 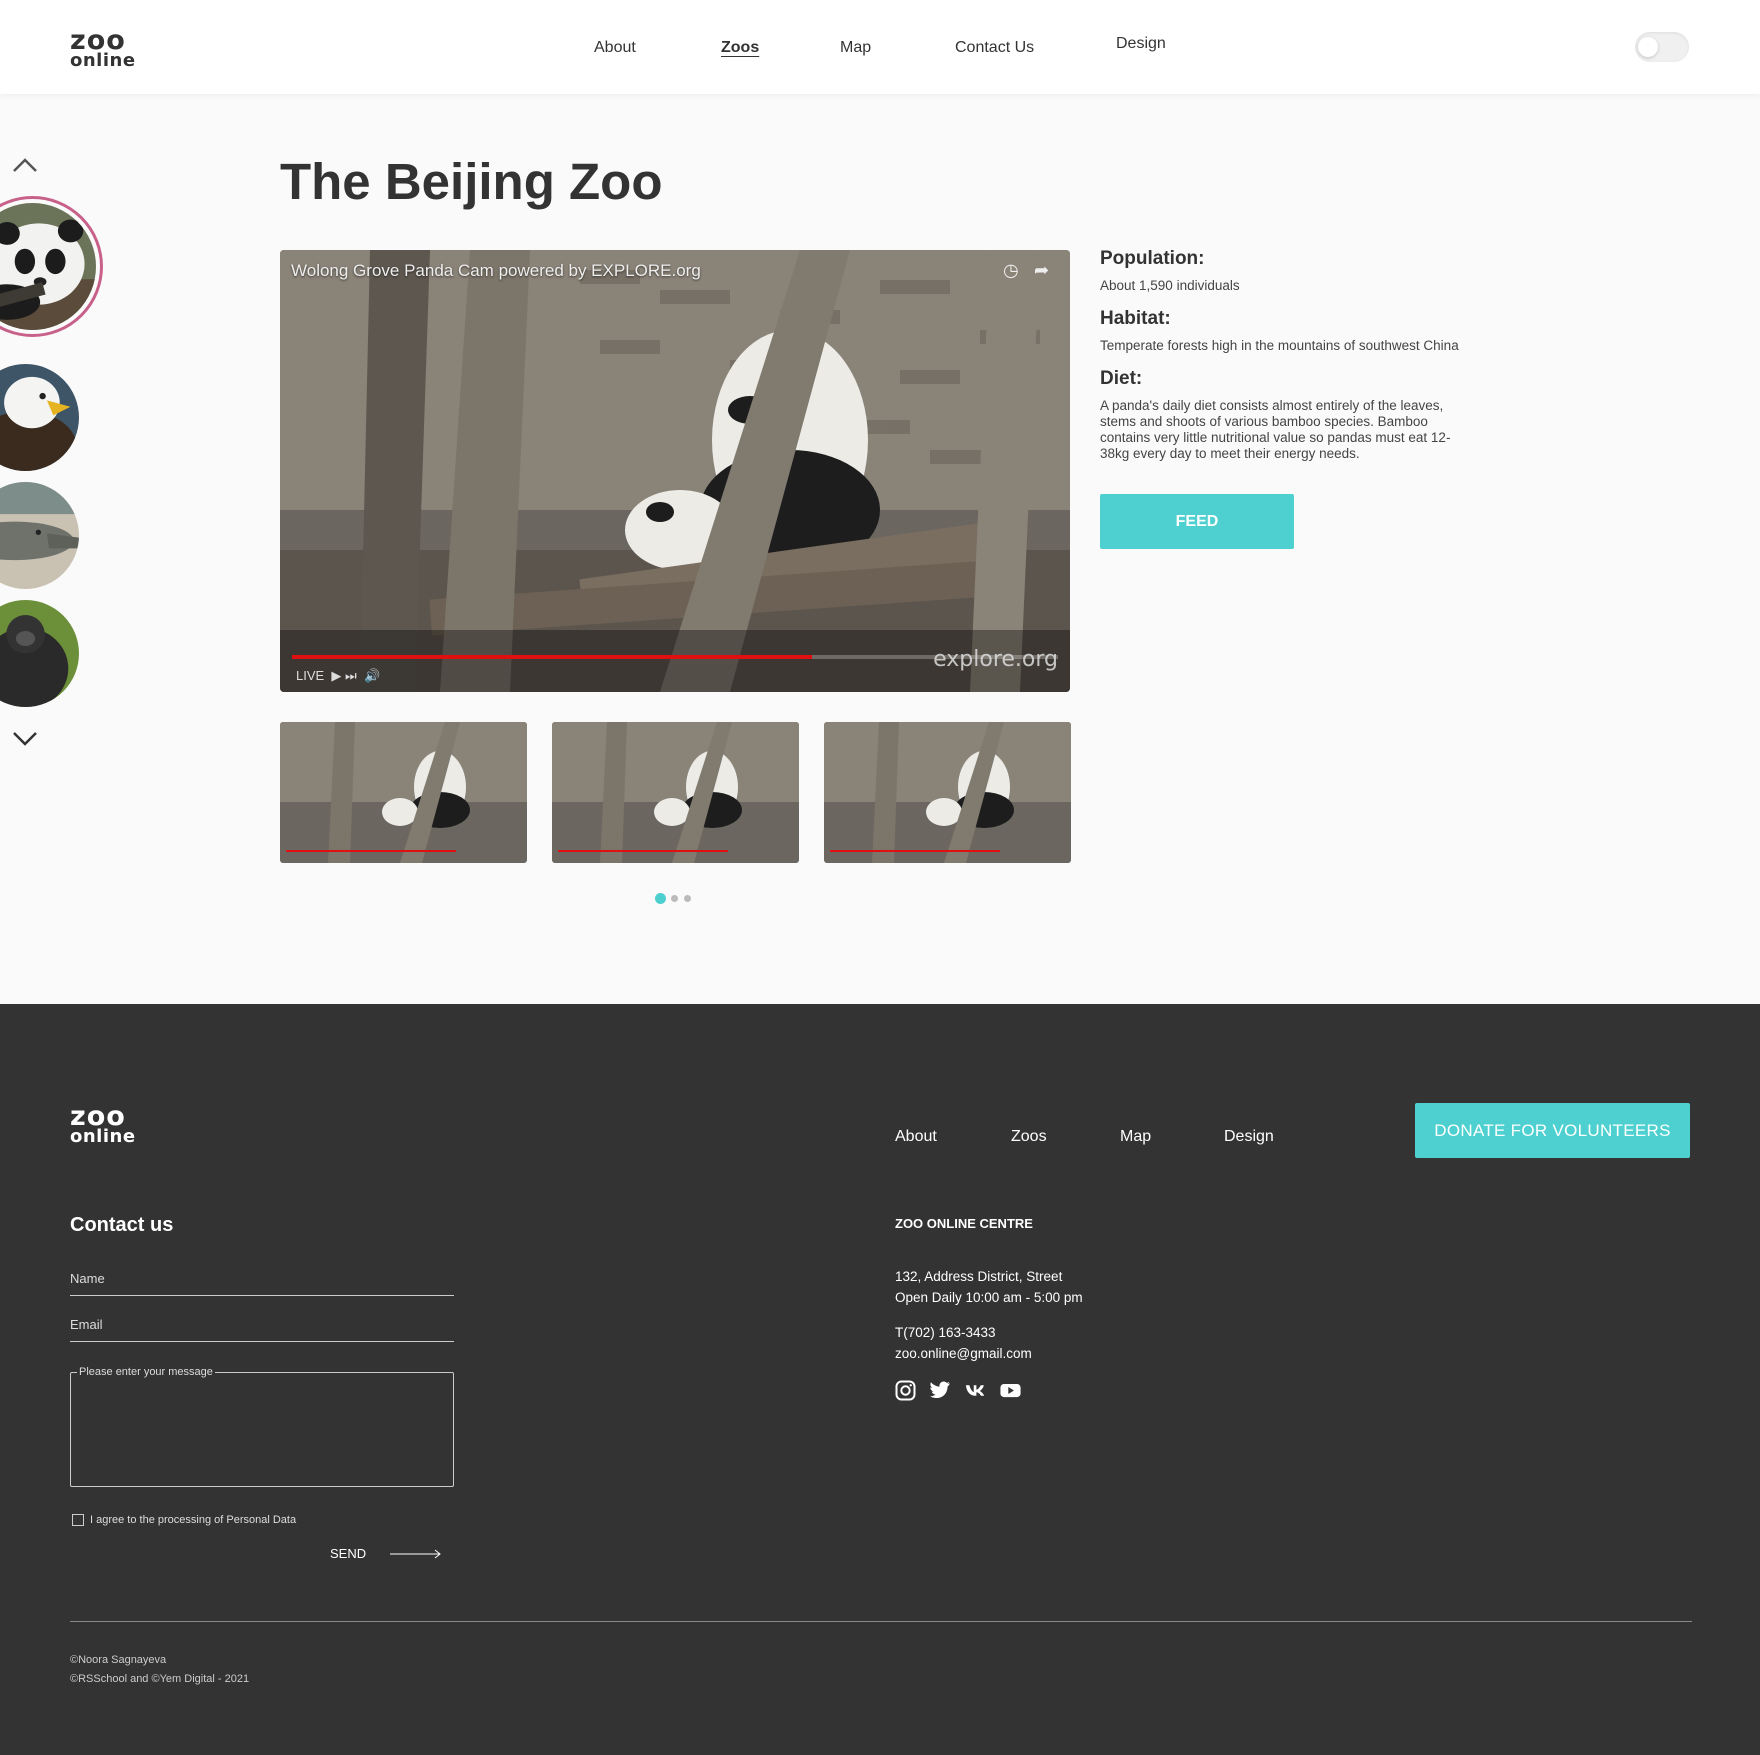 What do you see at coordinates (1121, 378) in the screenshot?
I see `diet-label: Diet:` at bounding box center [1121, 378].